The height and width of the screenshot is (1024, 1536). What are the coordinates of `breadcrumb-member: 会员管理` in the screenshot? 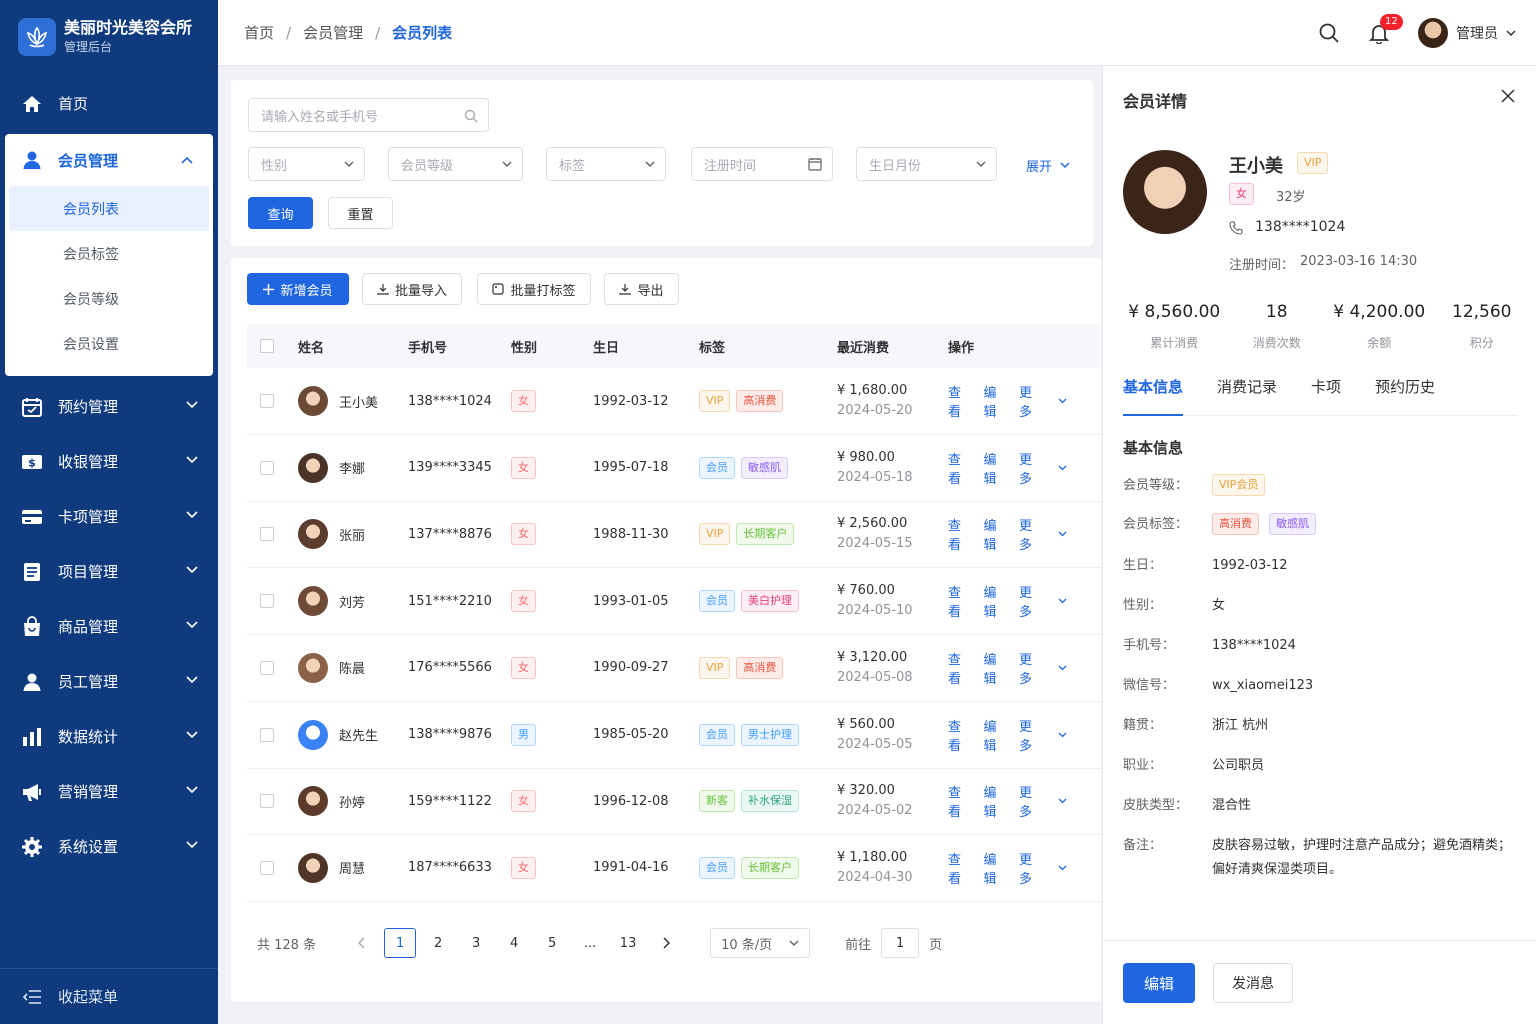 It's located at (333, 32).